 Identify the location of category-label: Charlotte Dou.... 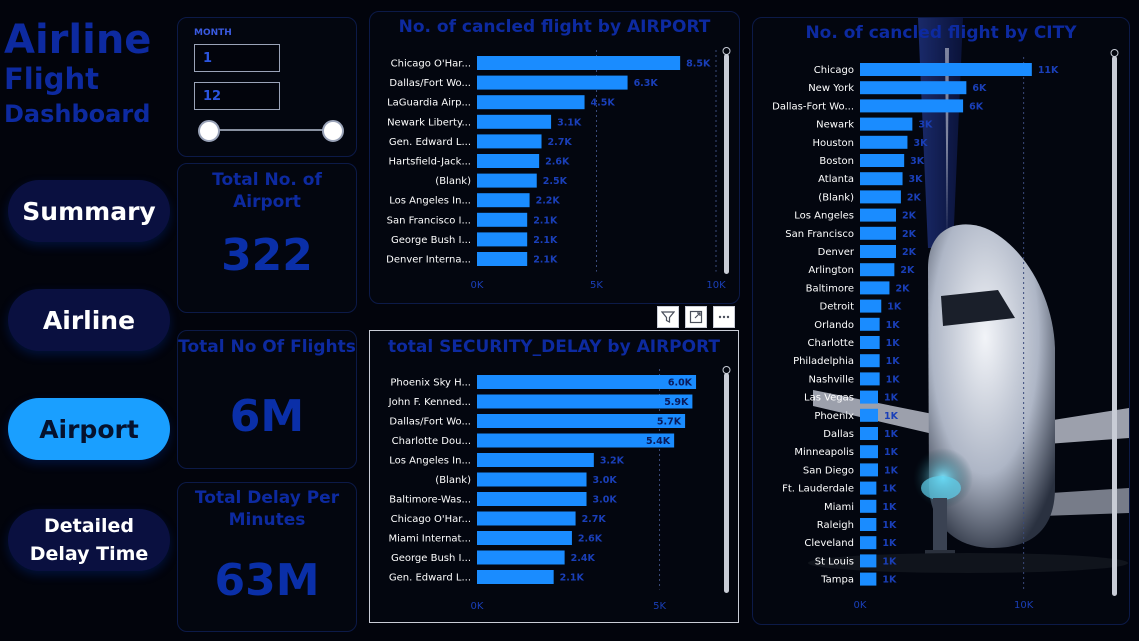
(431, 441).